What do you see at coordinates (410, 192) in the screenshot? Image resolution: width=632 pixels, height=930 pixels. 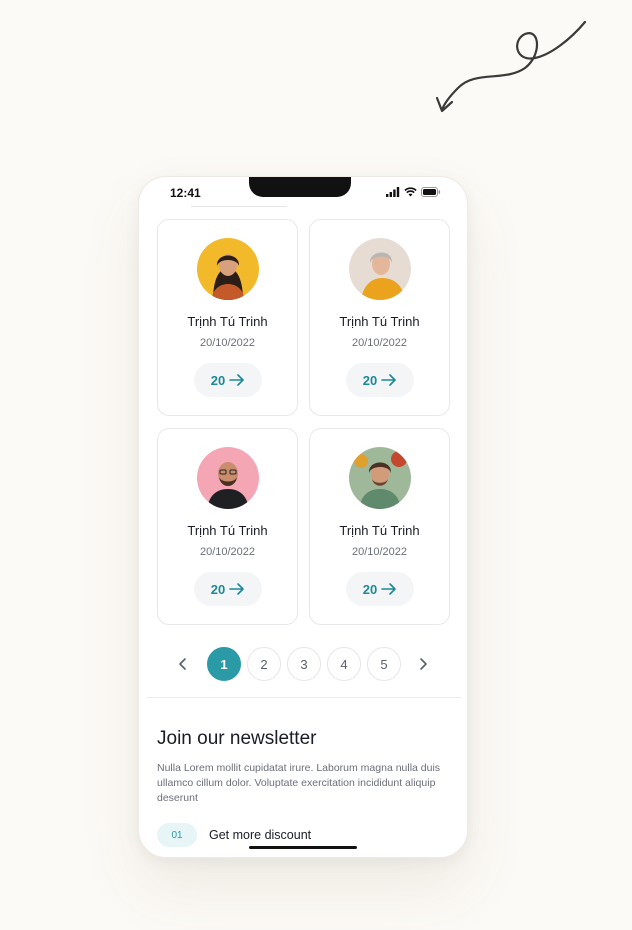 I see `wifi-icon` at bounding box center [410, 192].